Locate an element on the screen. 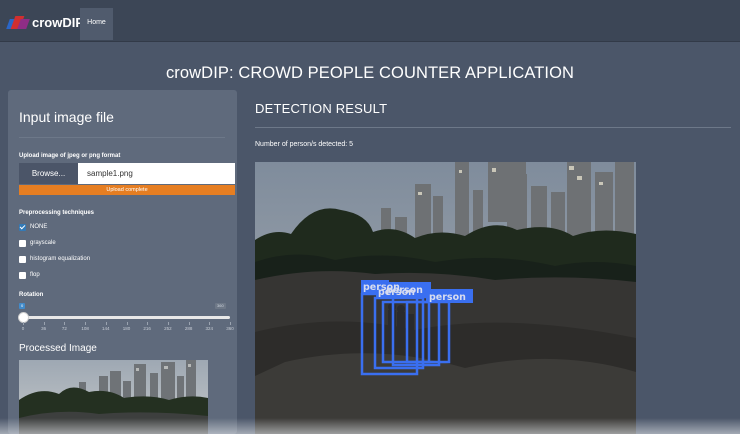 The image size is (740, 434). upload-status: Upload complete is located at coordinates (127, 190).